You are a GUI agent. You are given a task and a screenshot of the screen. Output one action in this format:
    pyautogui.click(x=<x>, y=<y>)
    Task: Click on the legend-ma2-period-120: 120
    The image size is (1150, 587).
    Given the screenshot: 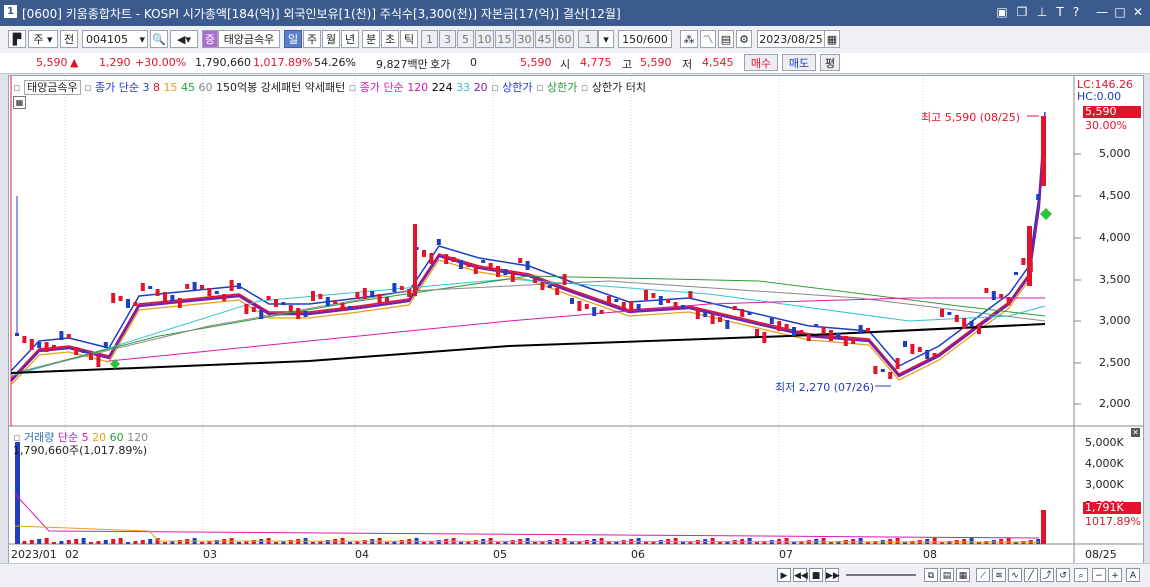 What is the action you would take?
    pyautogui.click(x=419, y=87)
    